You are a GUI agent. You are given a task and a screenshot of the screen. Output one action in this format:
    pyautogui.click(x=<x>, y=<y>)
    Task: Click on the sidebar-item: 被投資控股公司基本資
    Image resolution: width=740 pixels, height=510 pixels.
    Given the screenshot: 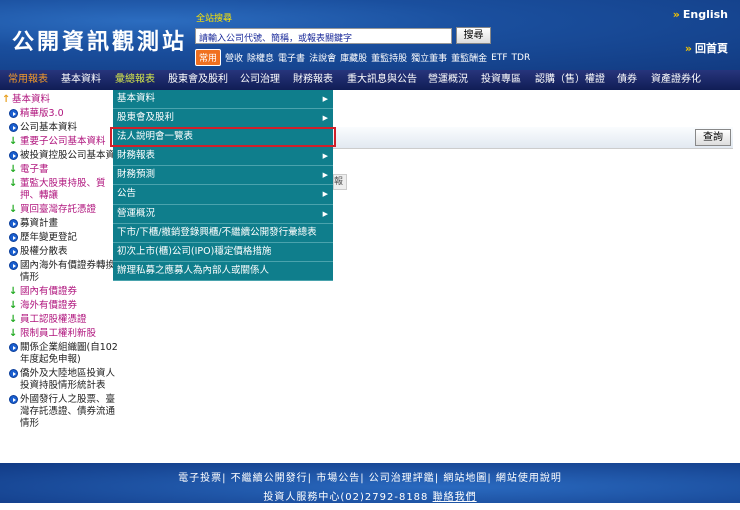 What is the action you would take?
    pyautogui.click(x=59, y=156)
    